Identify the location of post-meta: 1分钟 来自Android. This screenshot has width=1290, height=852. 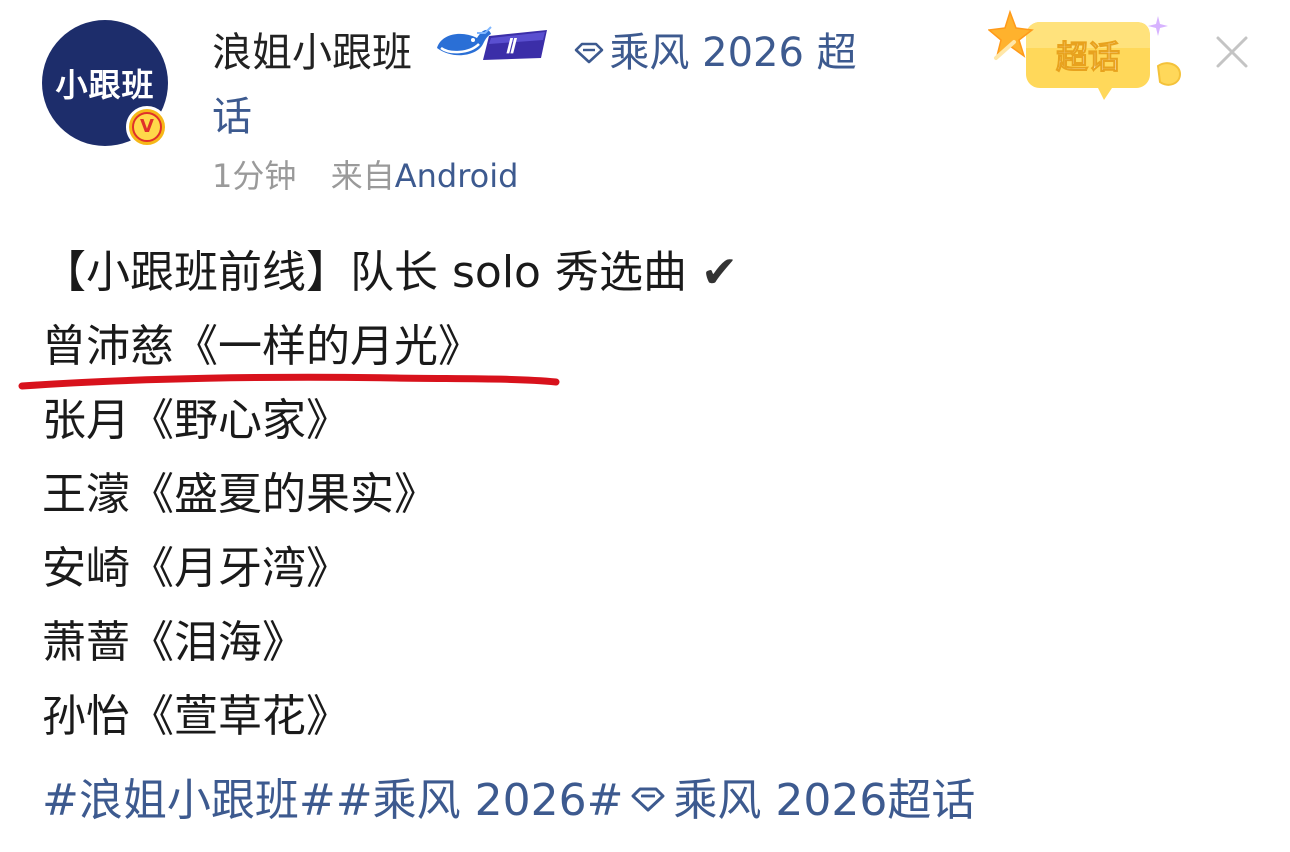
(365, 176).